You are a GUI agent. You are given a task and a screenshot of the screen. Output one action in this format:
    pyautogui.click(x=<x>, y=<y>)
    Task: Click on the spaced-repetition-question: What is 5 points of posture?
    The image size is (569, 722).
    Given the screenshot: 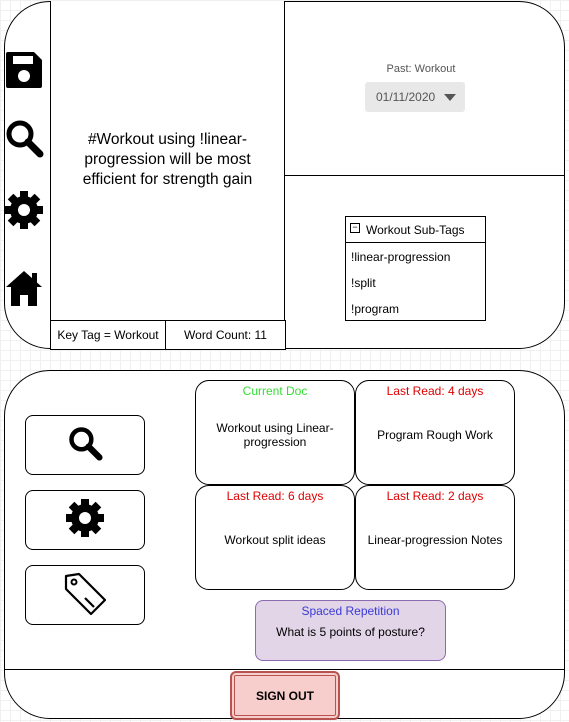 What is the action you would take?
    pyautogui.click(x=350, y=632)
    